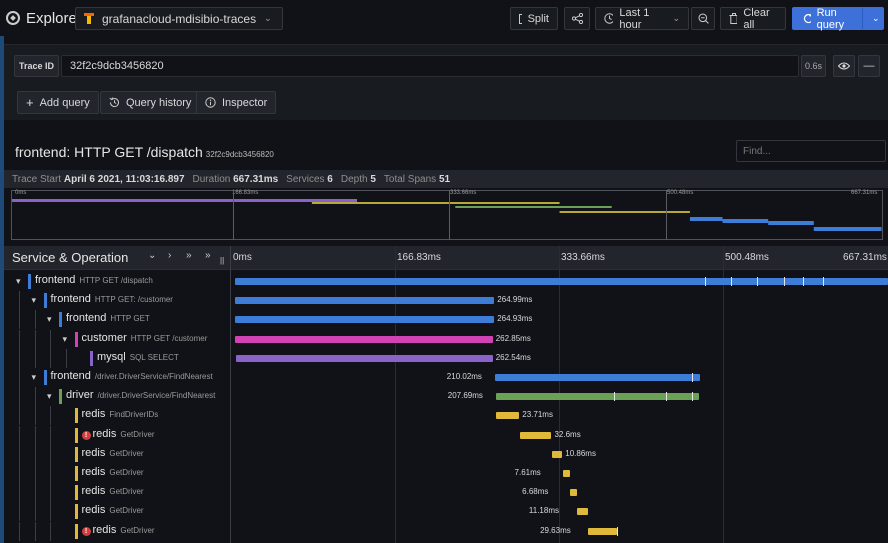 This screenshot has width=888, height=543. What do you see at coordinates (446, 454) in the screenshot?
I see `span-row: redis GetDriver 10.86ms` at bounding box center [446, 454].